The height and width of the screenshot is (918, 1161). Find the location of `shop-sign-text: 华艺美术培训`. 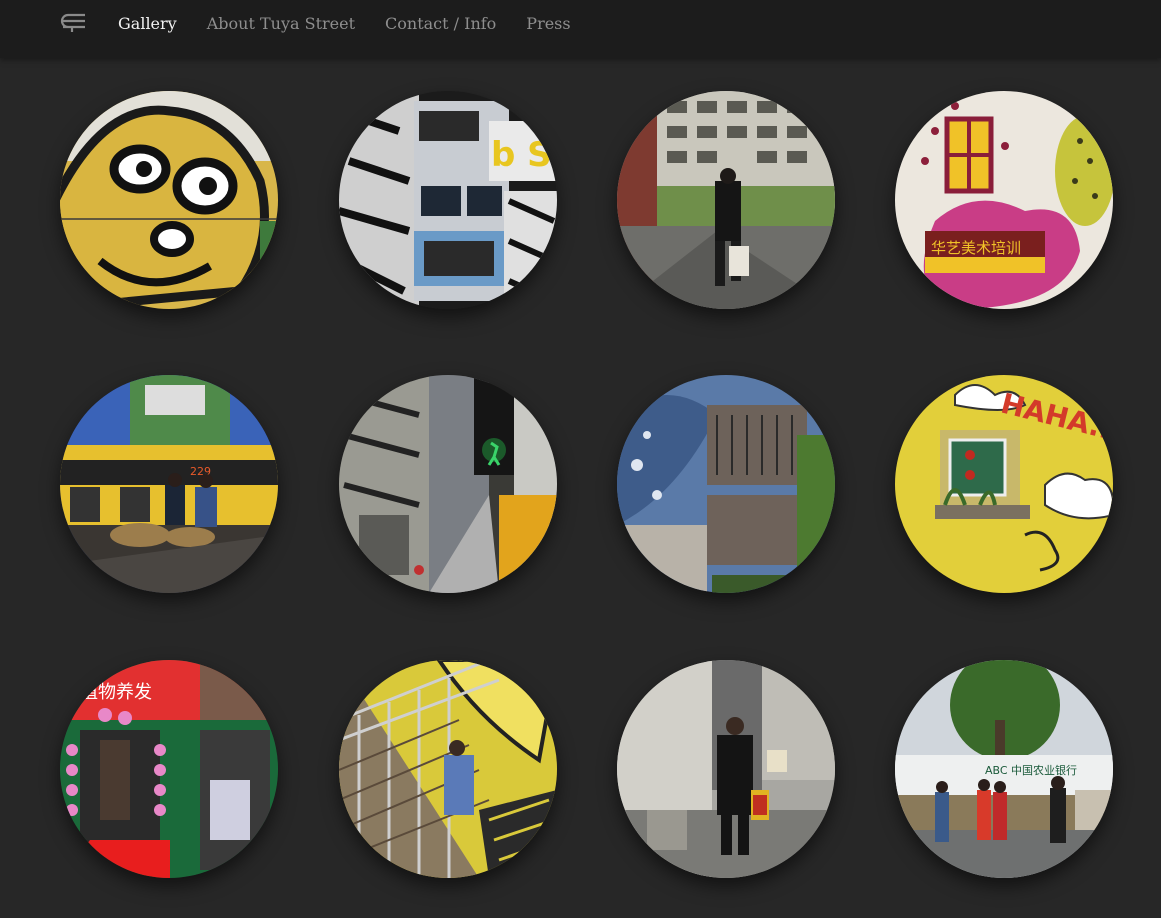

shop-sign-text: 华艺美术培训 is located at coordinates (976, 248).